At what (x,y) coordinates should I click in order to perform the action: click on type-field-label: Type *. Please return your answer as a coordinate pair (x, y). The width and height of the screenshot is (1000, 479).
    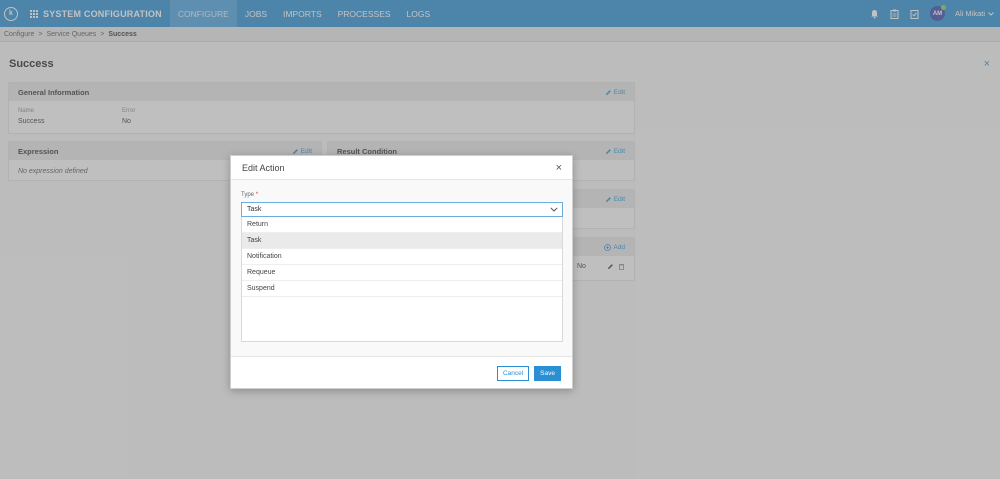
    Looking at the image, I should click on (250, 195).